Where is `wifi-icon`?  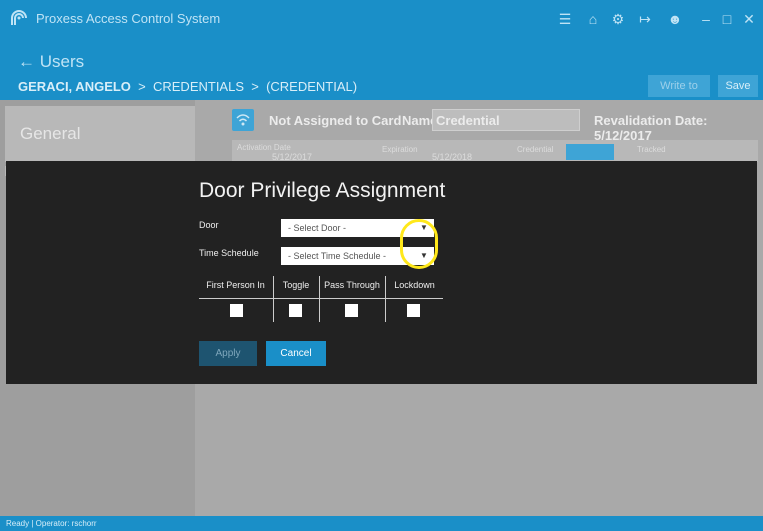
wifi-icon is located at coordinates (243, 120).